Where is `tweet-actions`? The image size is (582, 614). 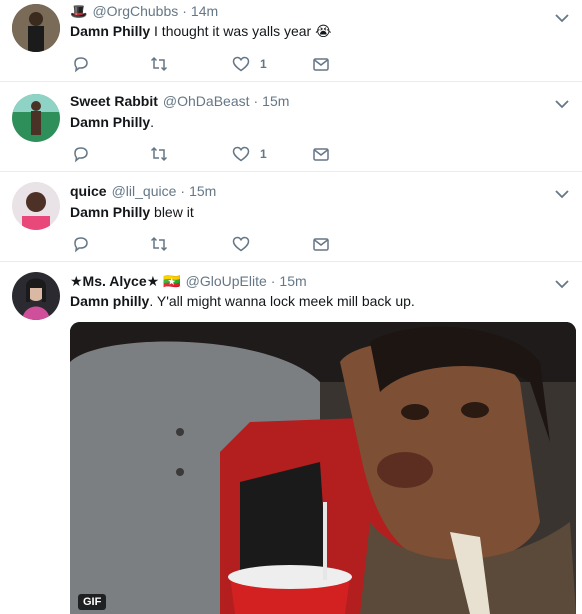 tweet-actions is located at coordinates (205, 244).